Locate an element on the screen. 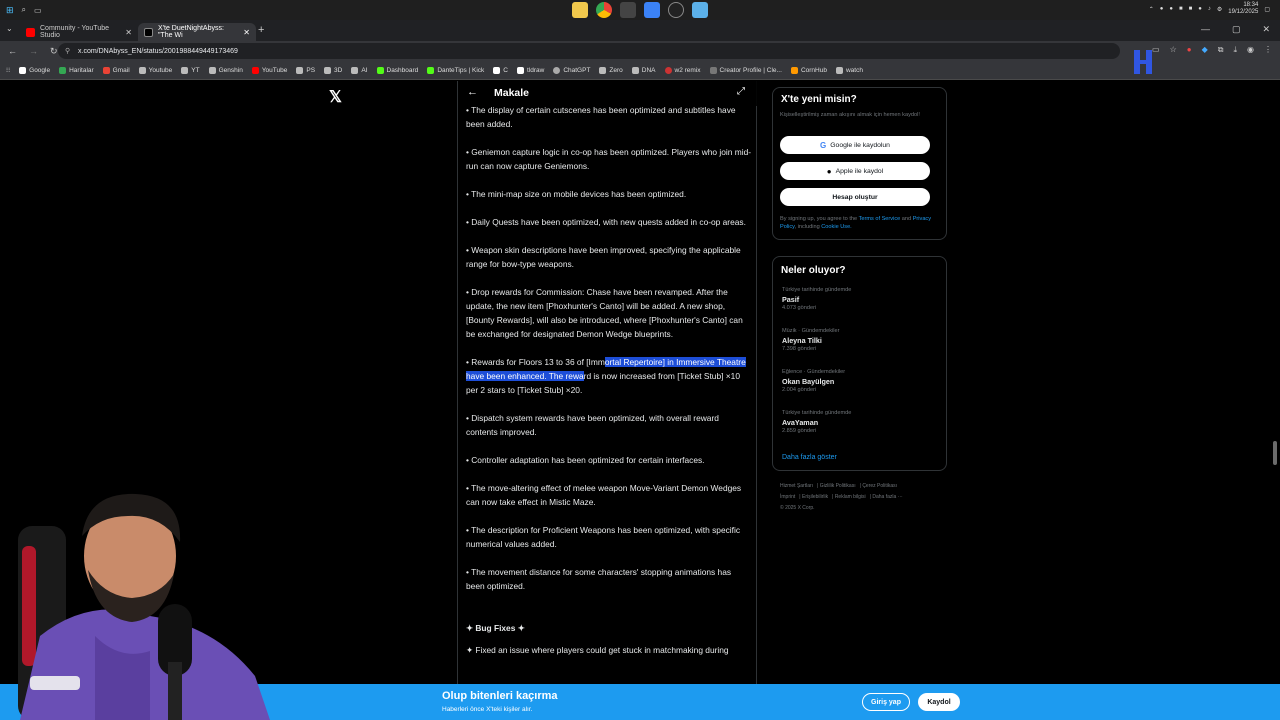  footer-link: Çerez Politikası is located at coordinates (879, 486).